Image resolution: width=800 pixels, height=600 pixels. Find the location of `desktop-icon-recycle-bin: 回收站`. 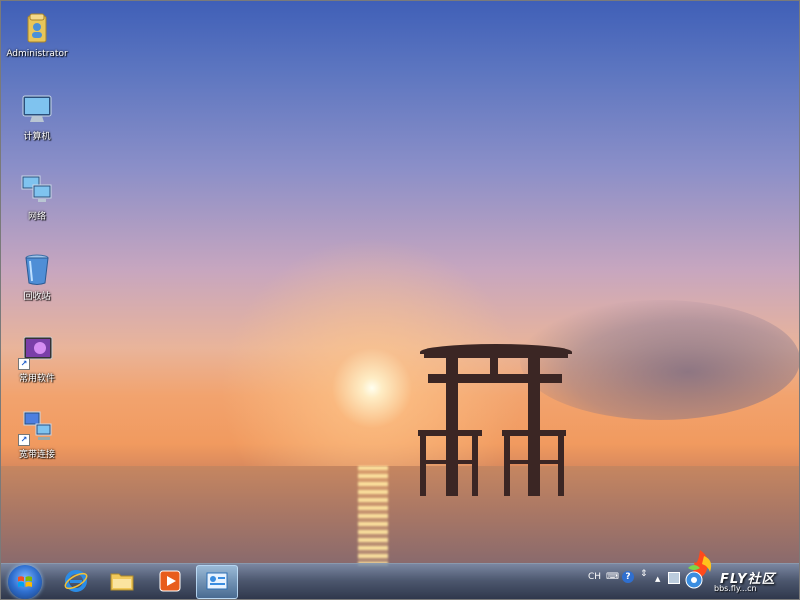

desktop-icon-recycle-bin: 回收站 is located at coordinates (37, 277).